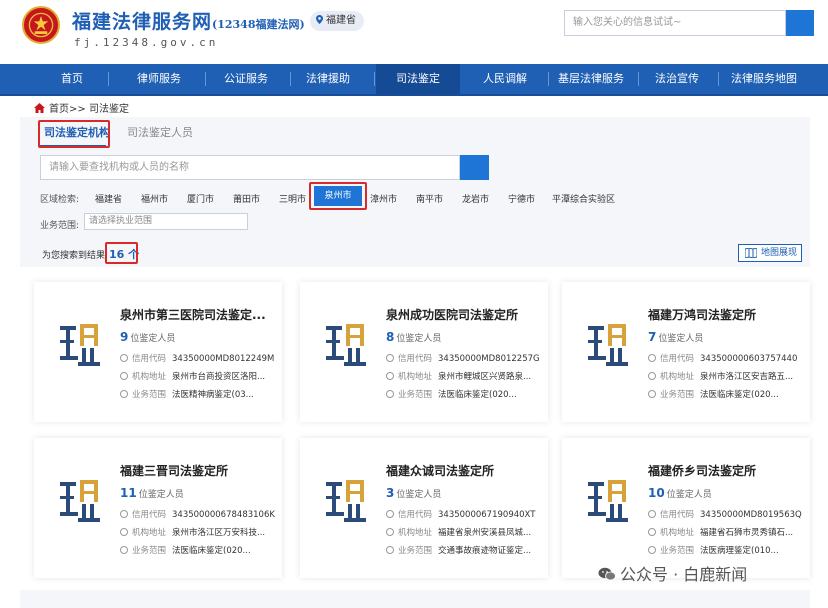  What do you see at coordinates (159, 79) in the screenshot?
I see `nav-lawyer-service: 律师服务` at bounding box center [159, 79].